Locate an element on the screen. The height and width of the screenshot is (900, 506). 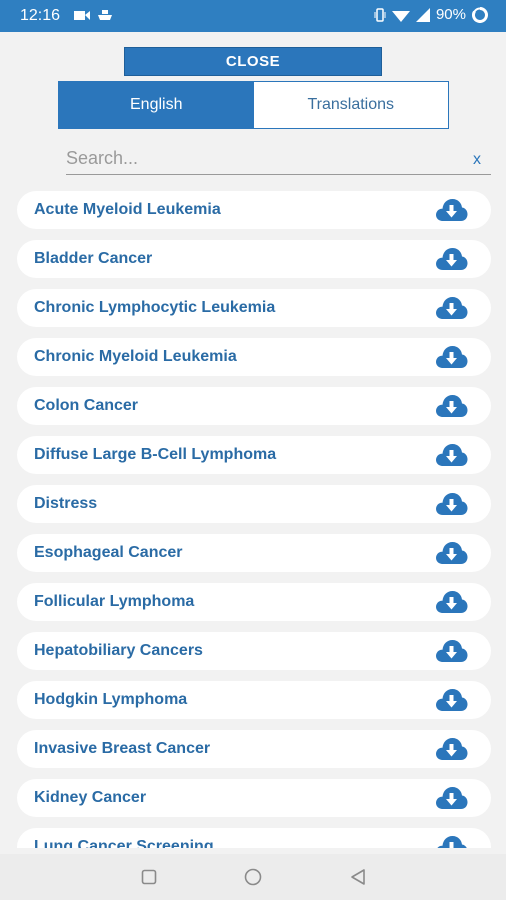
recents-button is located at coordinates (149, 877).